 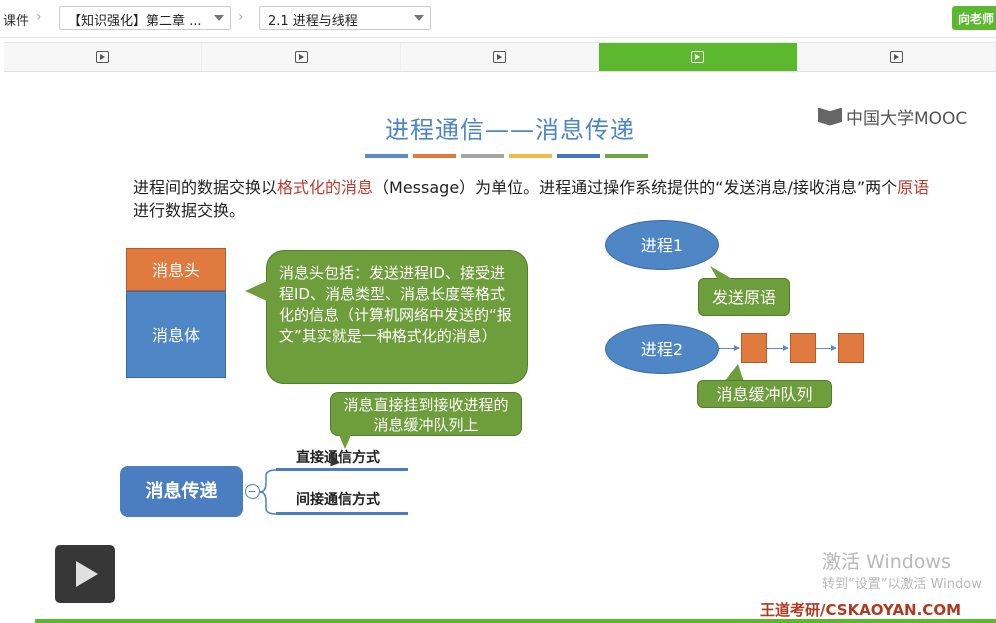 I want to click on mindmap-connector, so click(x=268, y=492).